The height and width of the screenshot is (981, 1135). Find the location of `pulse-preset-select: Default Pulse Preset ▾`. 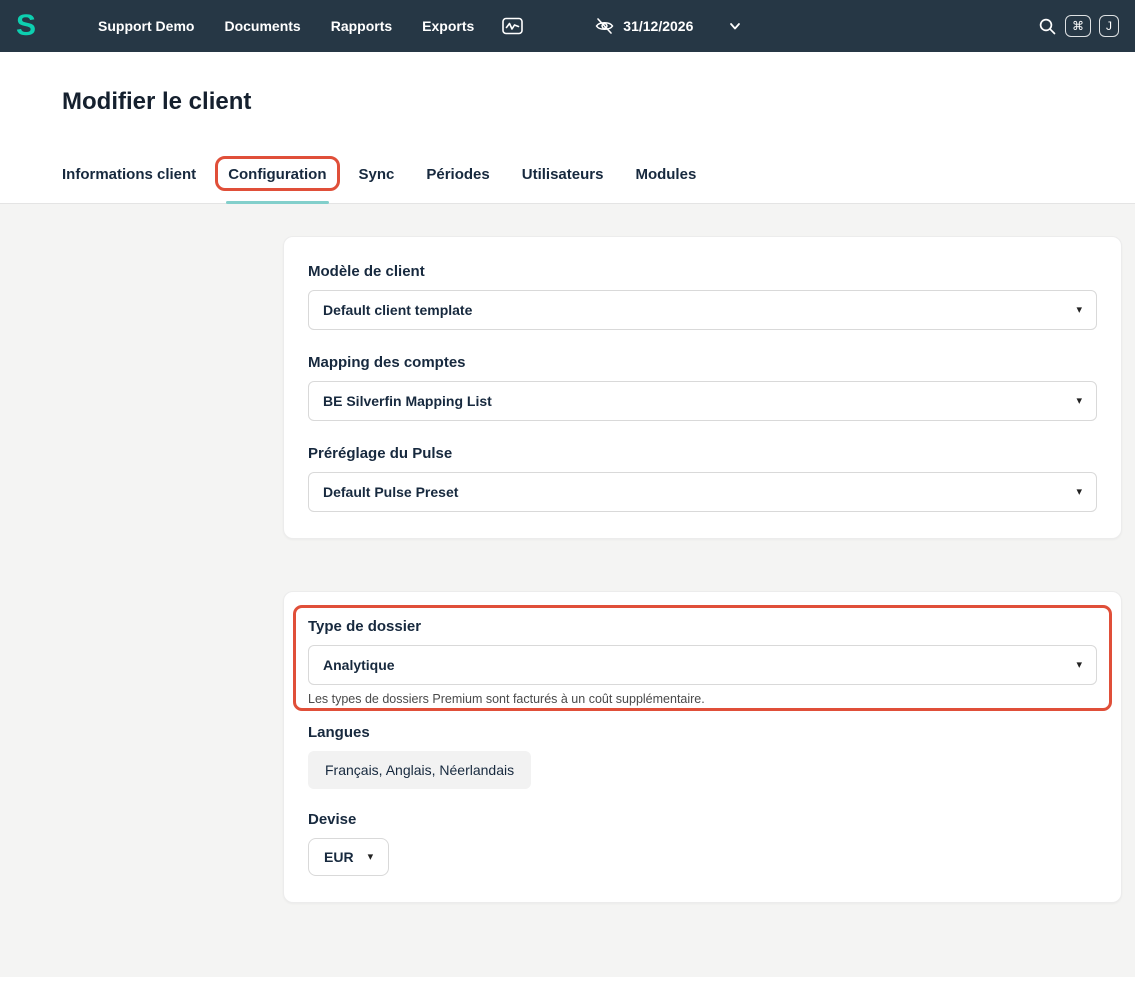

pulse-preset-select: Default Pulse Preset ▾ is located at coordinates (702, 492).